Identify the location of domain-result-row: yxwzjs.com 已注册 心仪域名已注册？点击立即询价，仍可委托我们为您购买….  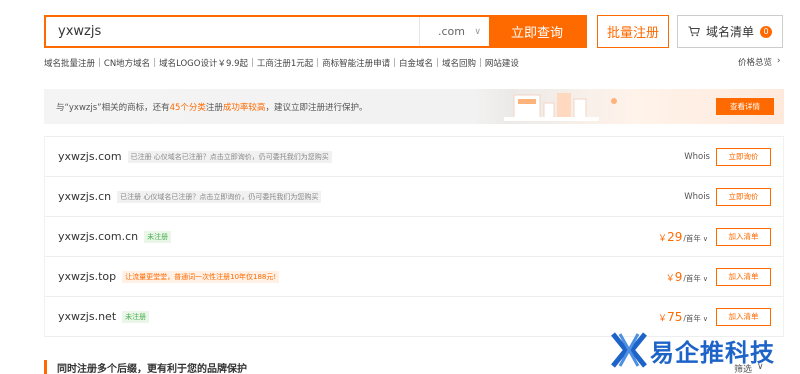
(414, 157).